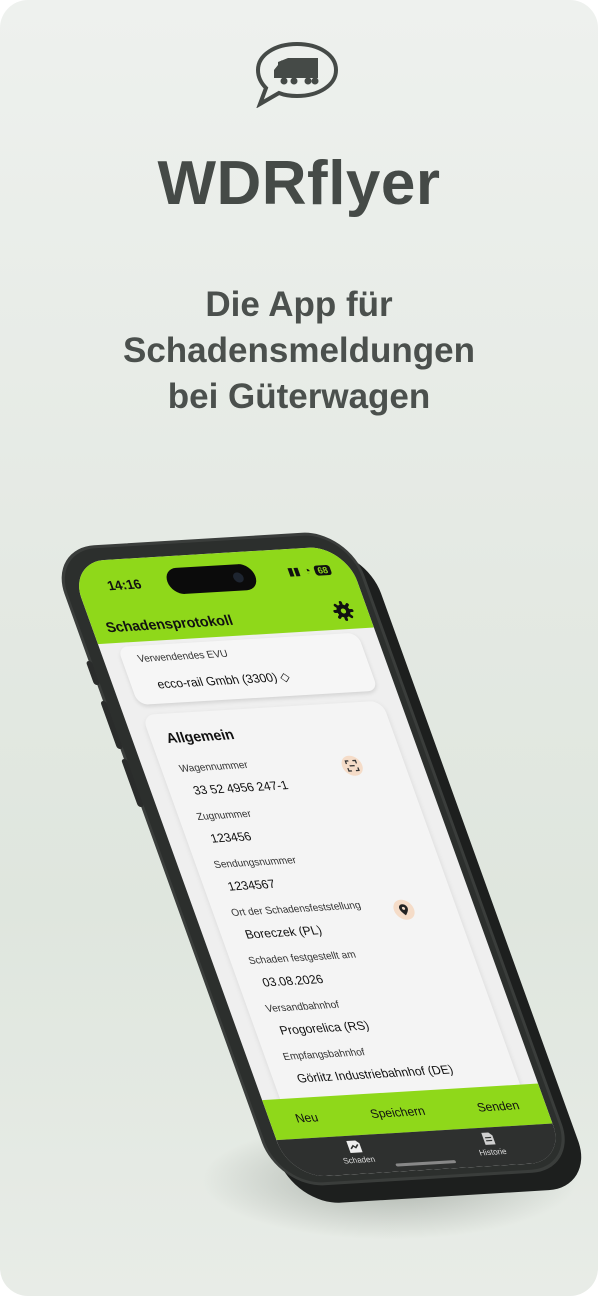  Describe the element at coordinates (224, 815) in the screenshot. I see `field-label: Zugnummer` at that location.